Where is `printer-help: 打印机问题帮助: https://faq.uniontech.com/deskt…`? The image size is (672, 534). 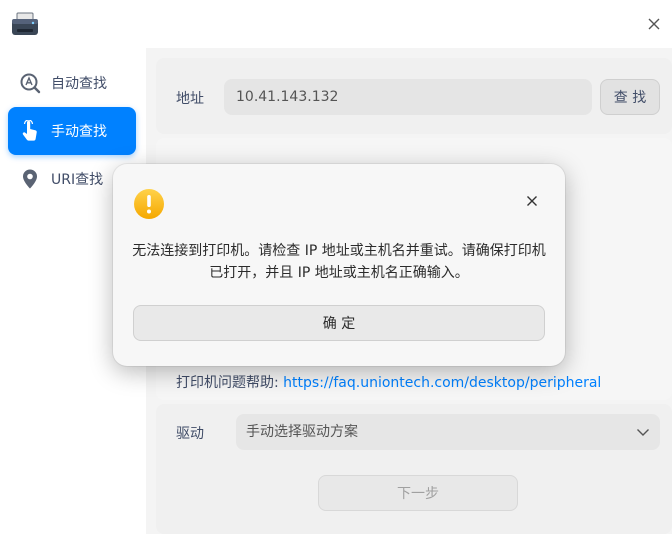
printer-help: 打印机问题帮助: https://faq.uniontech.com/deskt… is located at coordinates (388, 382).